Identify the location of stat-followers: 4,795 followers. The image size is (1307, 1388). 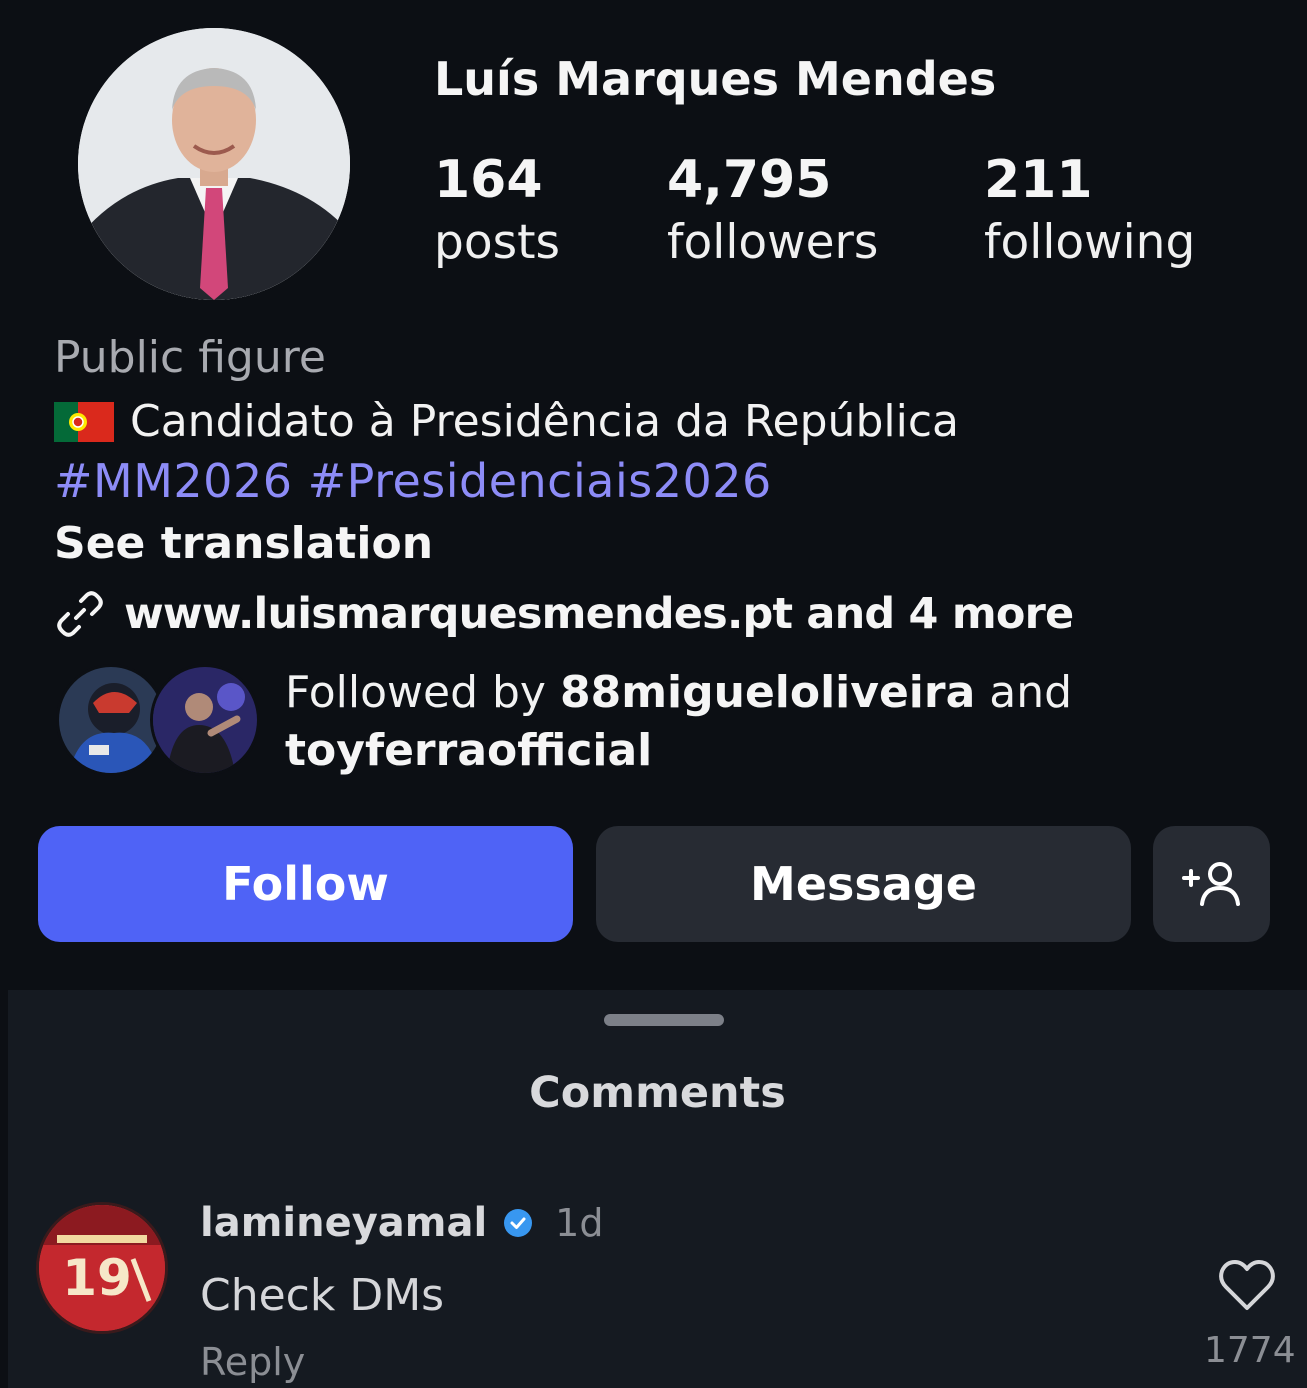
(772, 213).